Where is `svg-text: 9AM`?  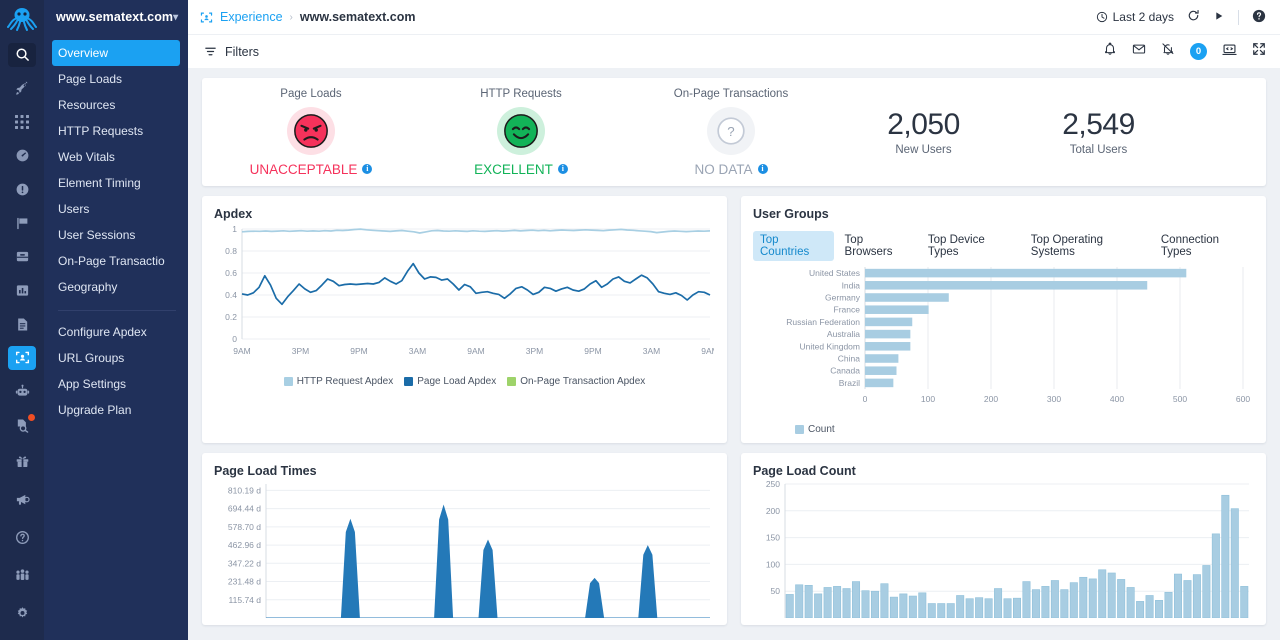 svg-text: 9AM is located at coordinates (707, 351).